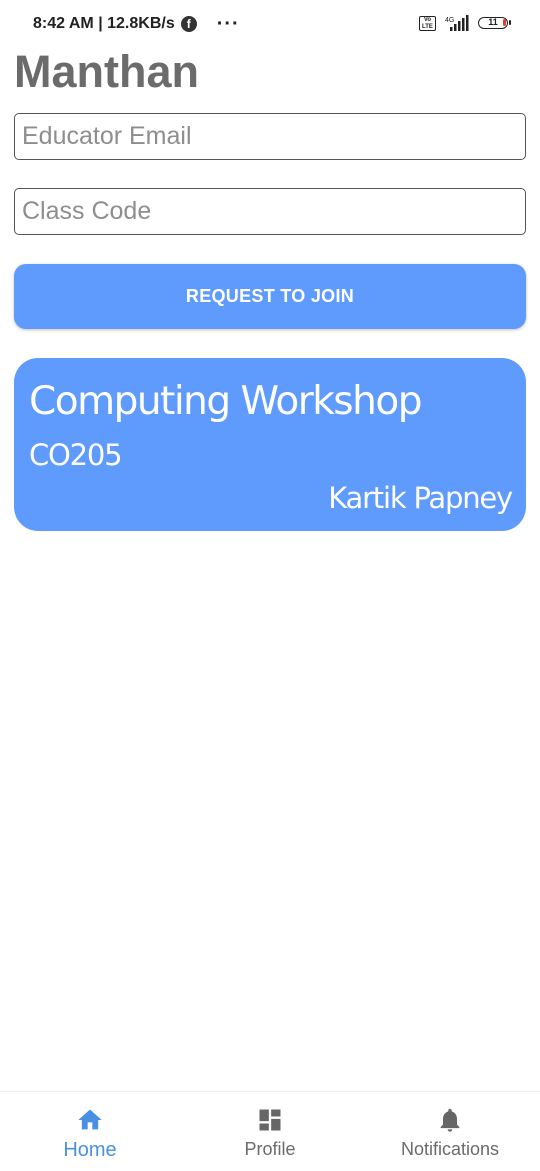 This screenshot has width=540, height=1171. I want to click on bell-icon, so click(450, 1120).